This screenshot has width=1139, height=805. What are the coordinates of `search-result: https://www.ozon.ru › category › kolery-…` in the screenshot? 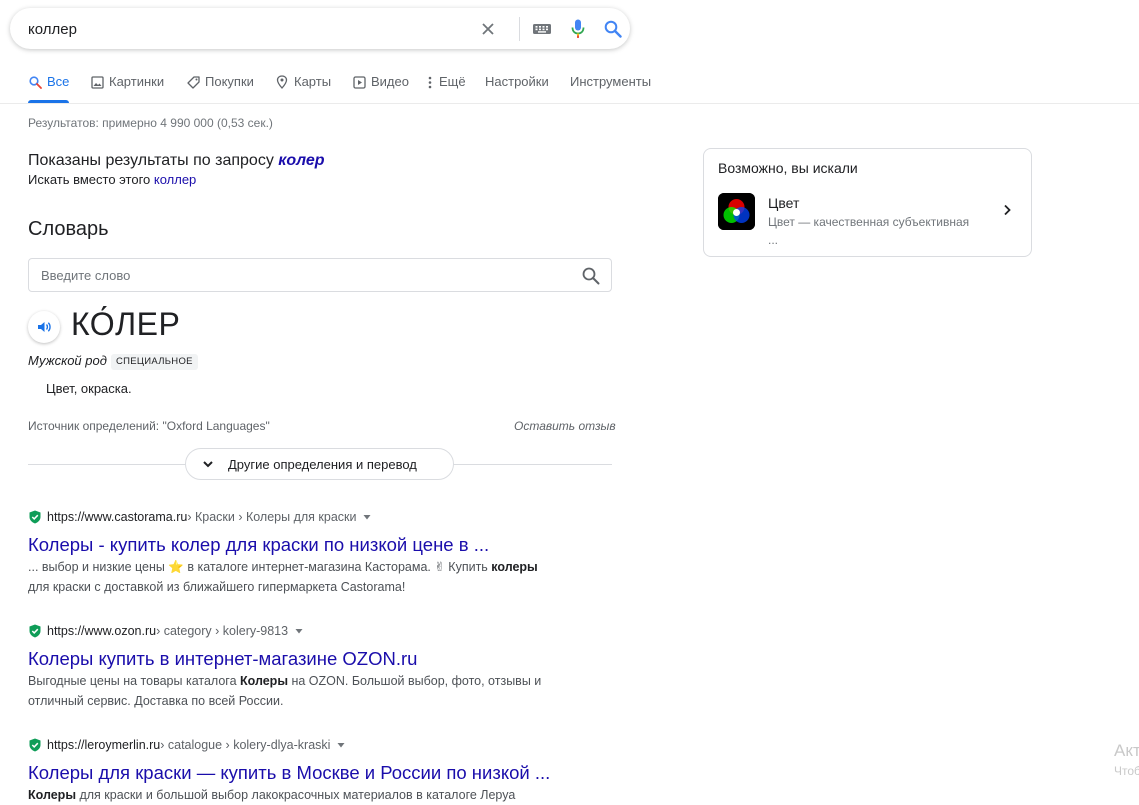 It's located at (328, 666).